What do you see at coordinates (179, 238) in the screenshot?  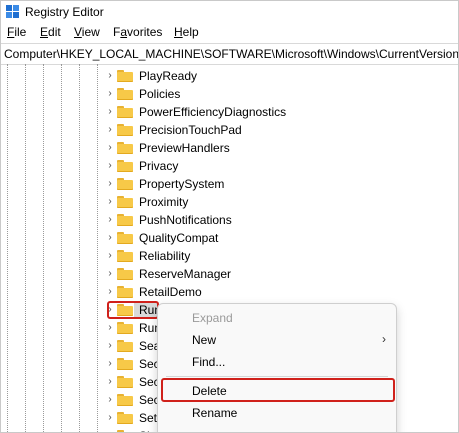 I see `tree-item-label: QualityCompat` at bounding box center [179, 238].